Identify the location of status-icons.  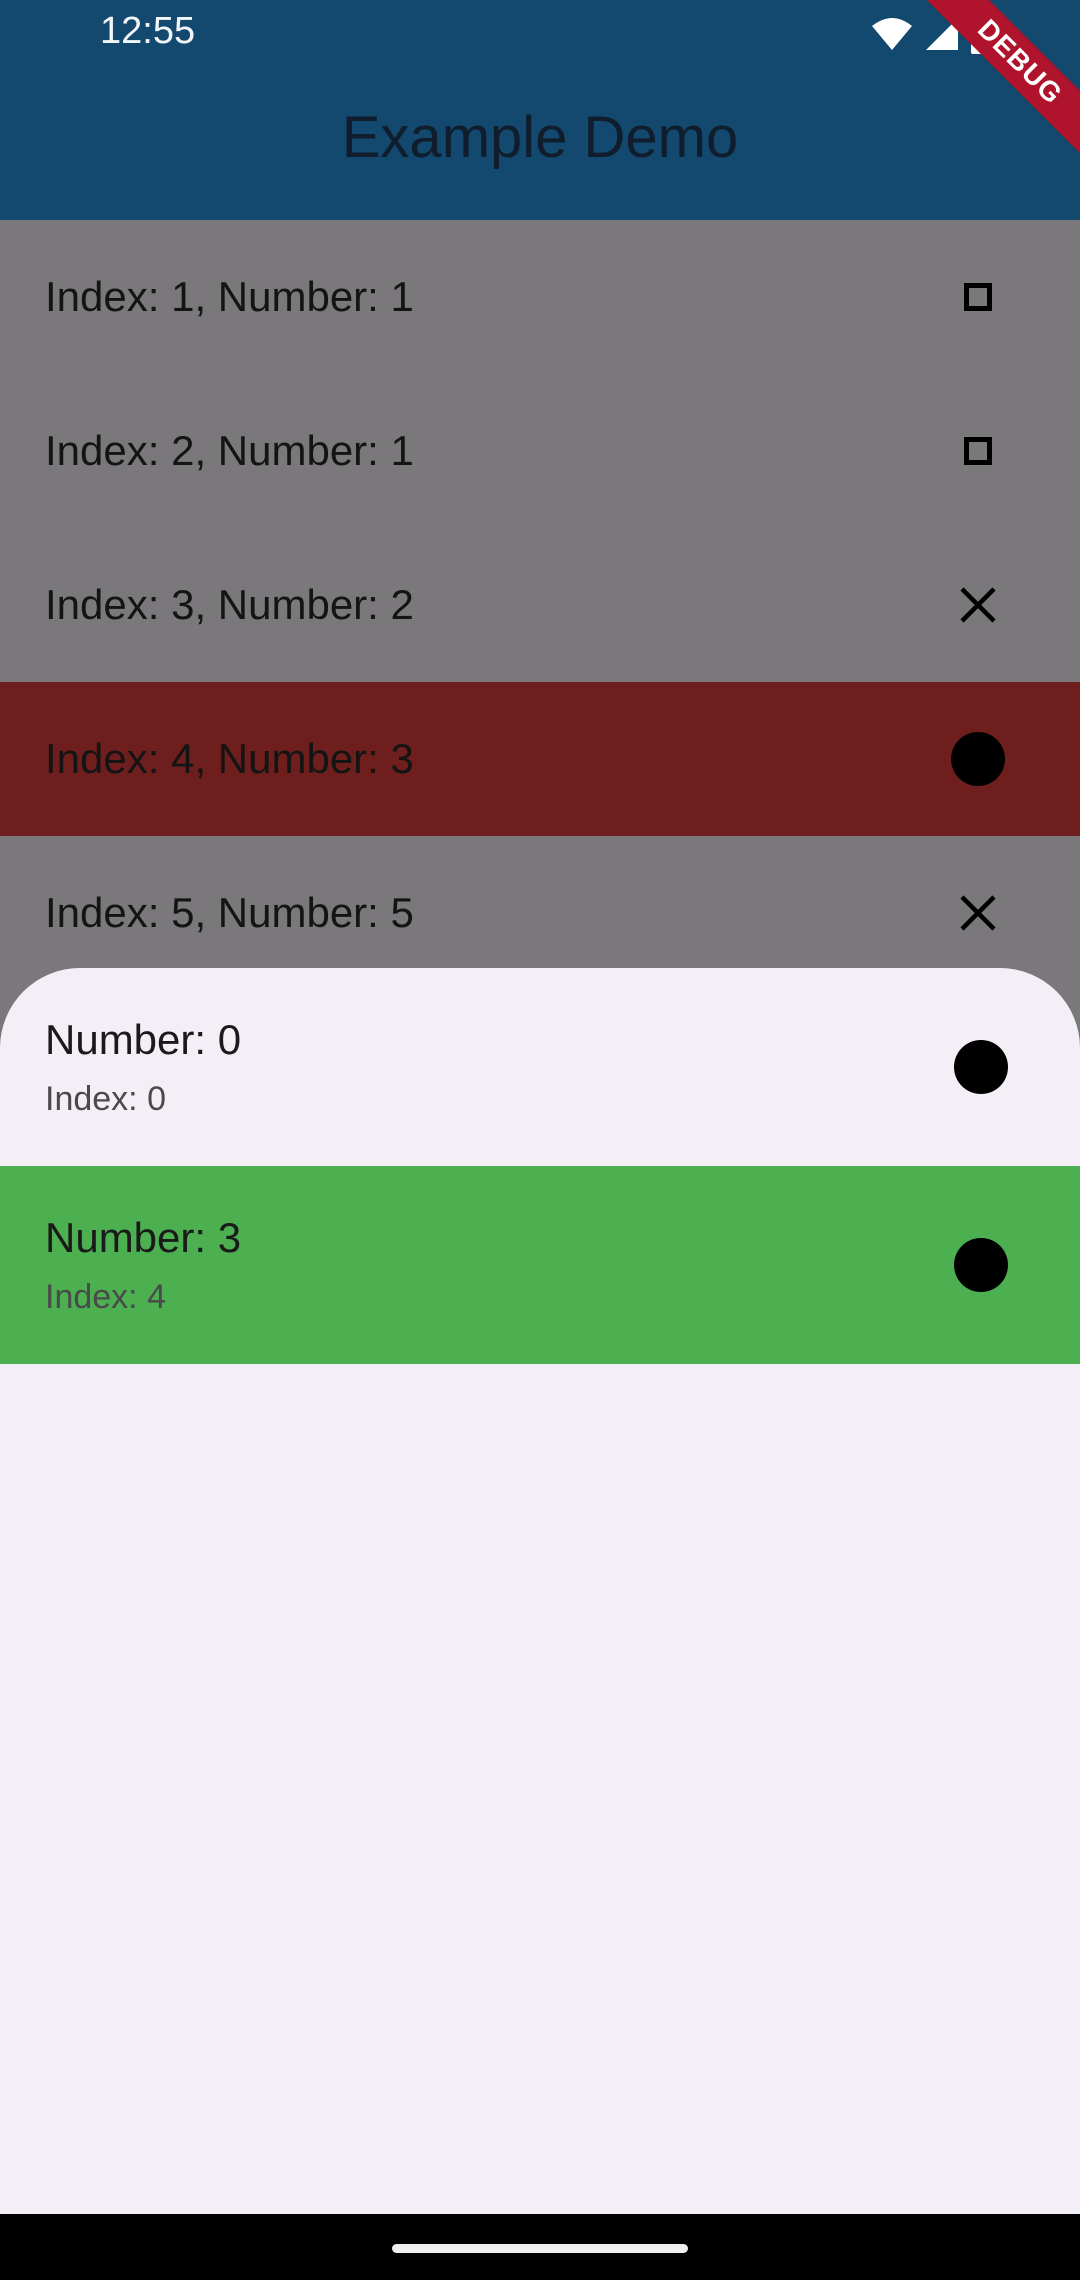
(931, 36).